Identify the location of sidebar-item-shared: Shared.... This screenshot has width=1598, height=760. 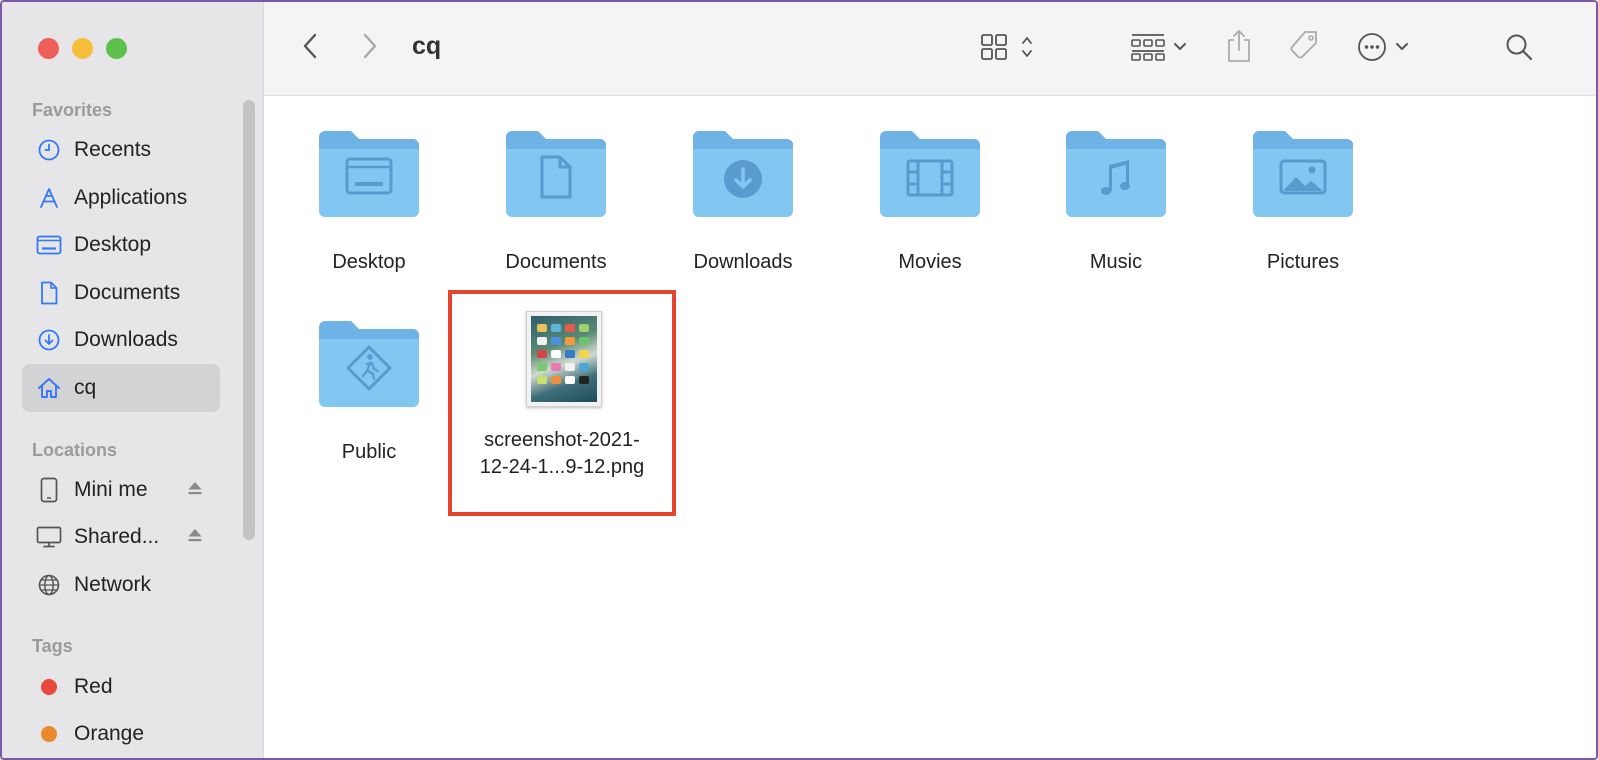
(121, 537).